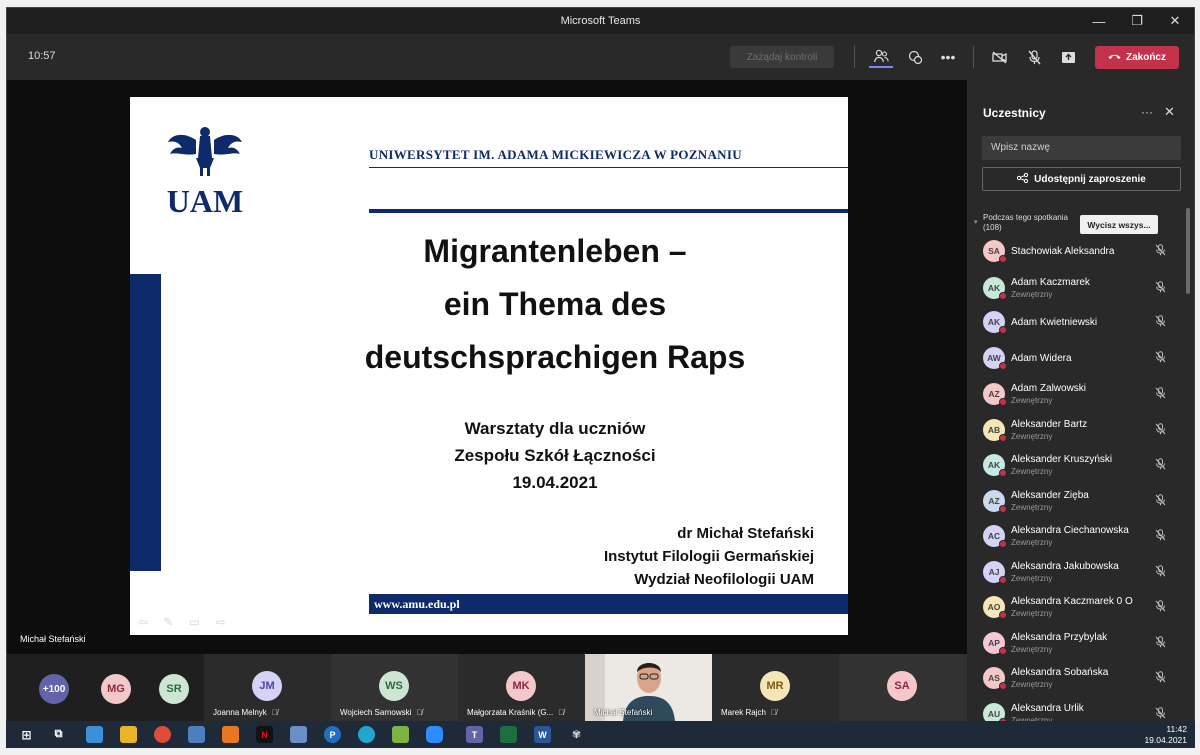  Describe the element at coordinates (474, 734) in the screenshot. I see `teams-icon: T` at that location.